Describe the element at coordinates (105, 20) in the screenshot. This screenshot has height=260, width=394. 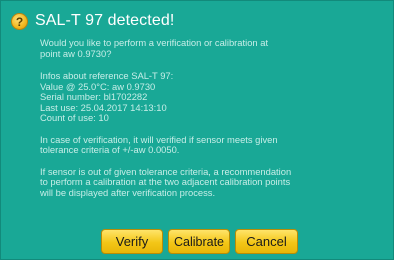
I see `dialog-title: SAL-T 97 detected!` at that location.